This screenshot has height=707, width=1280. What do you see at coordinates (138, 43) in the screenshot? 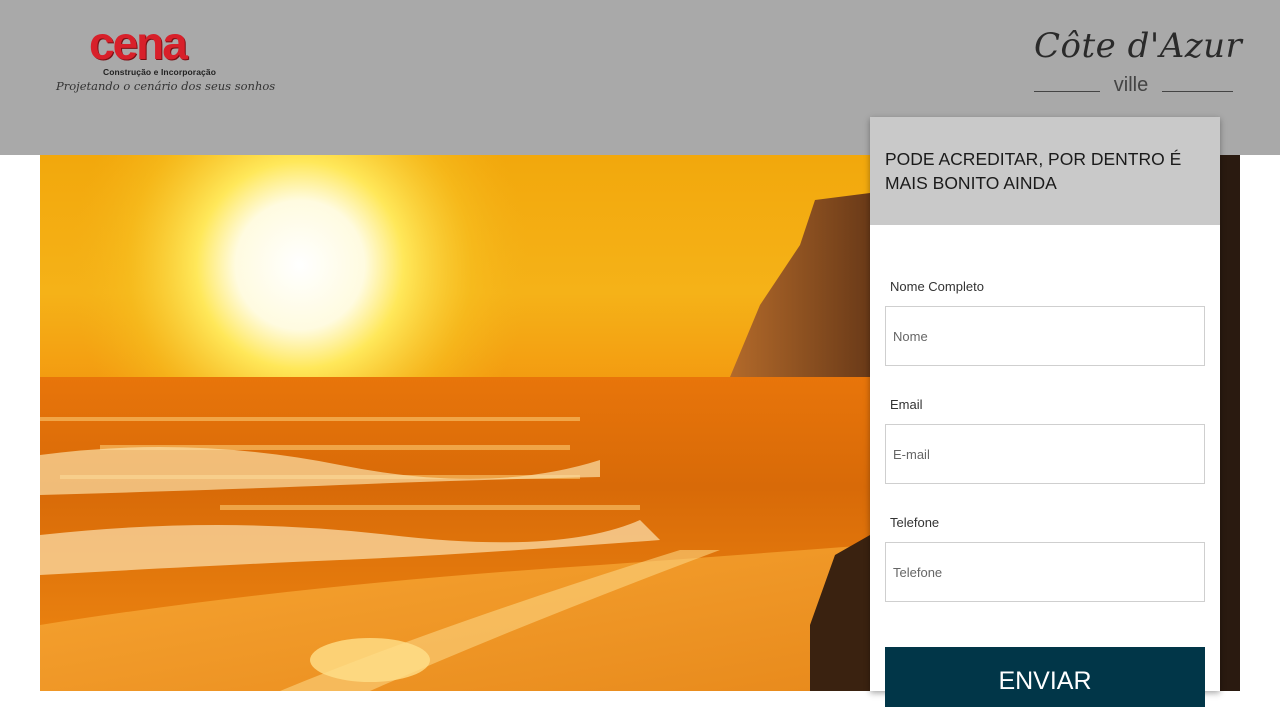
I see `cena-logo-wordmark: cena` at bounding box center [138, 43].